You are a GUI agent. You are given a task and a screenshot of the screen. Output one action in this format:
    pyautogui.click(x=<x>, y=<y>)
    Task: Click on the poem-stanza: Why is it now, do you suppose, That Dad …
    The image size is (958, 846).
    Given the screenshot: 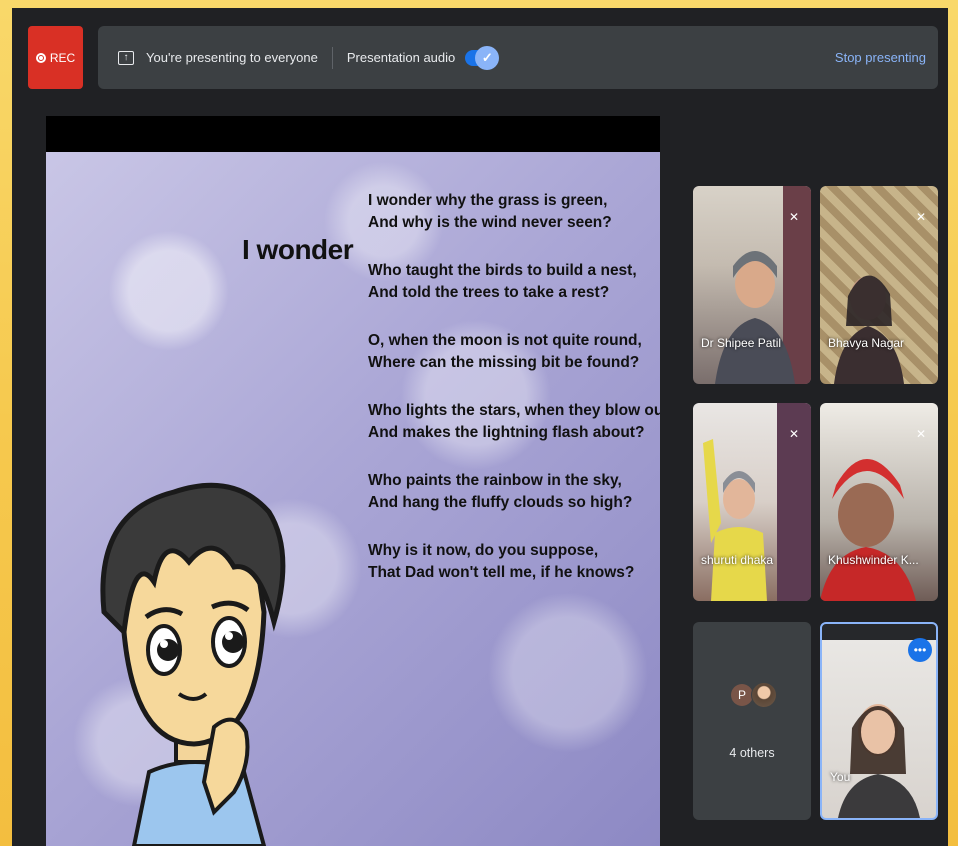 What is the action you would take?
    pyautogui.click(x=510, y=562)
    